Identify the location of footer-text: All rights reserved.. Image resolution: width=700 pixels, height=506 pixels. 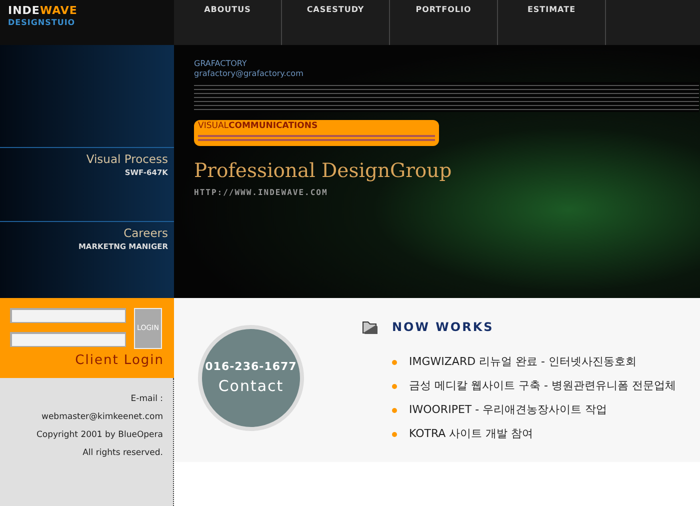
(122, 453).